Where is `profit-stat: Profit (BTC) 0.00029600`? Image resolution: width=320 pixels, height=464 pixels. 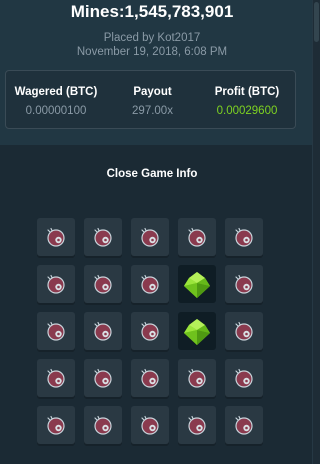 profit-stat: Profit (BTC) 0.00029600 is located at coordinates (247, 99).